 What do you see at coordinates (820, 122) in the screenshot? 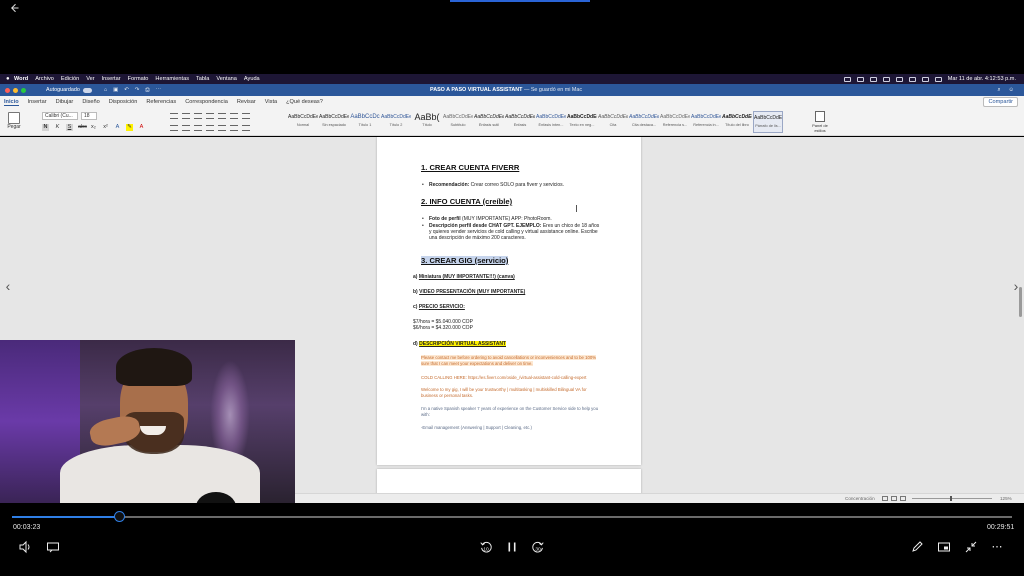
I see `styles-panel-button: Panel de estilos` at bounding box center [820, 122].